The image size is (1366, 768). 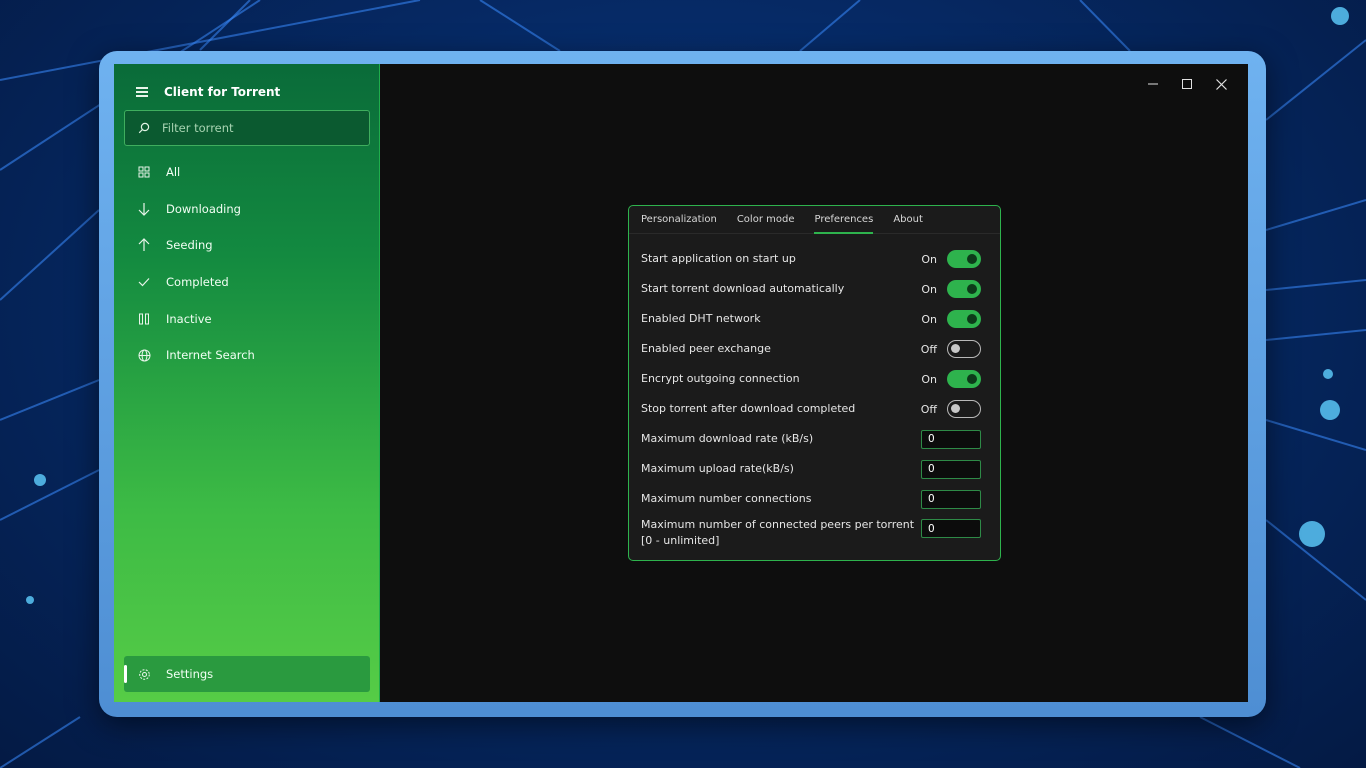 I want to click on setting-label: Encrypt outgoing connection, so click(x=720, y=378).